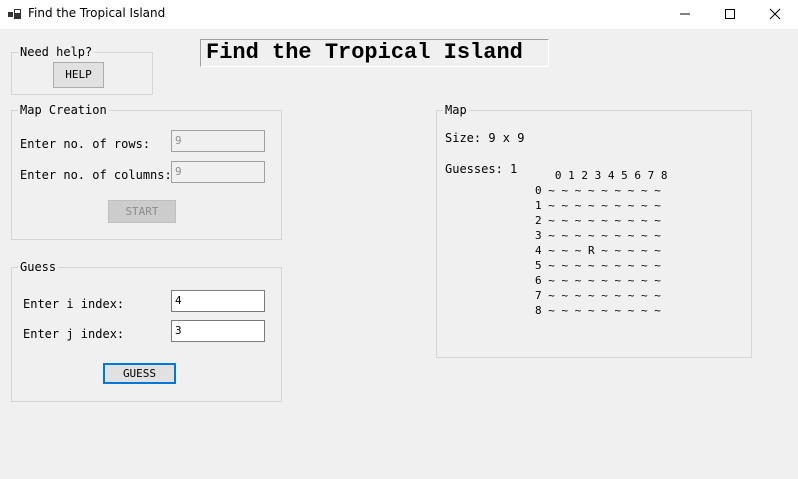  I want to click on map-grid-row: 0 ~ ~ ~ ~ ~ ~ ~ ~ ~, so click(598, 190).